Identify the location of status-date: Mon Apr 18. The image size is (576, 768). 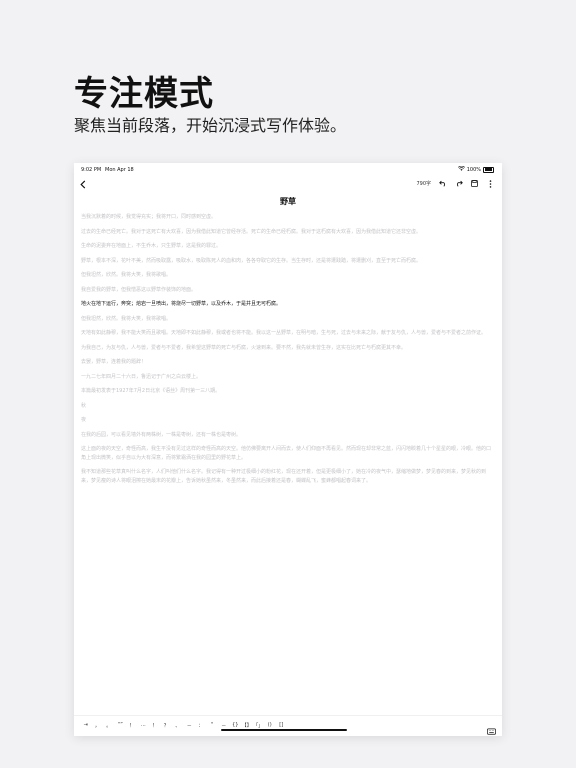
(119, 170).